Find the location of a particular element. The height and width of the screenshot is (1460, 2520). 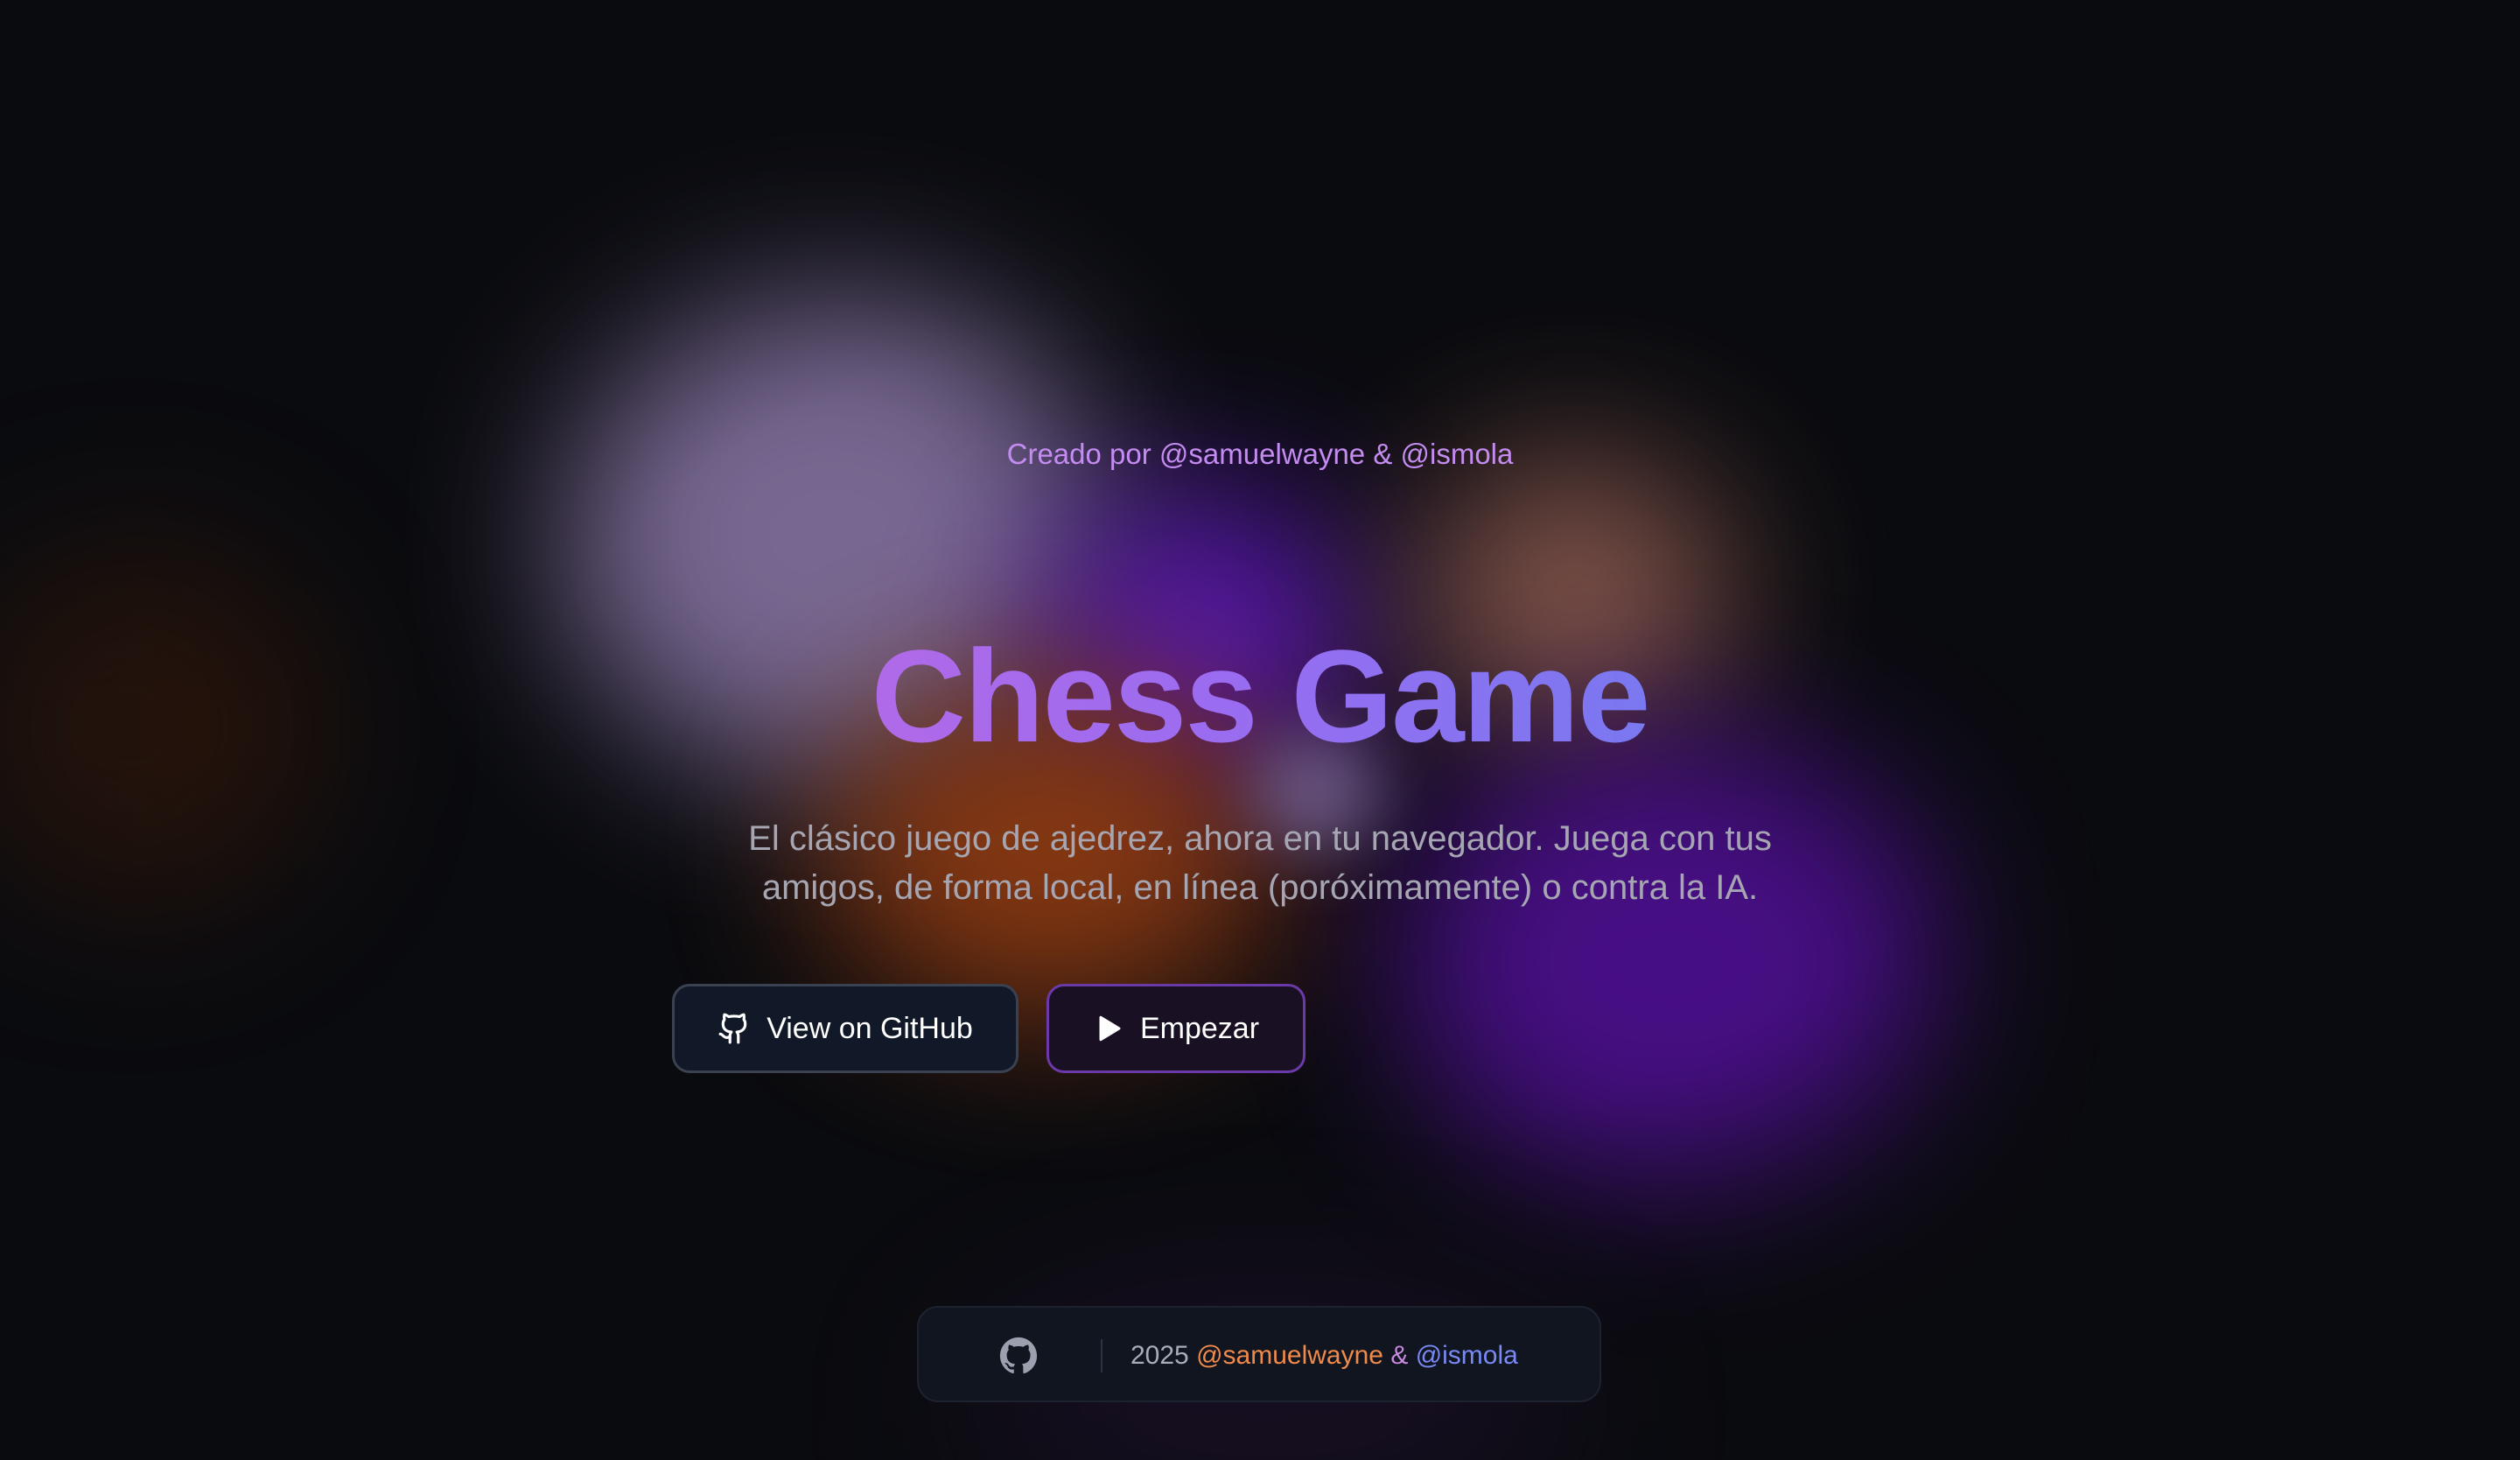

footer: 2025 @samuelwayne & @ismola is located at coordinates (1259, 1354).